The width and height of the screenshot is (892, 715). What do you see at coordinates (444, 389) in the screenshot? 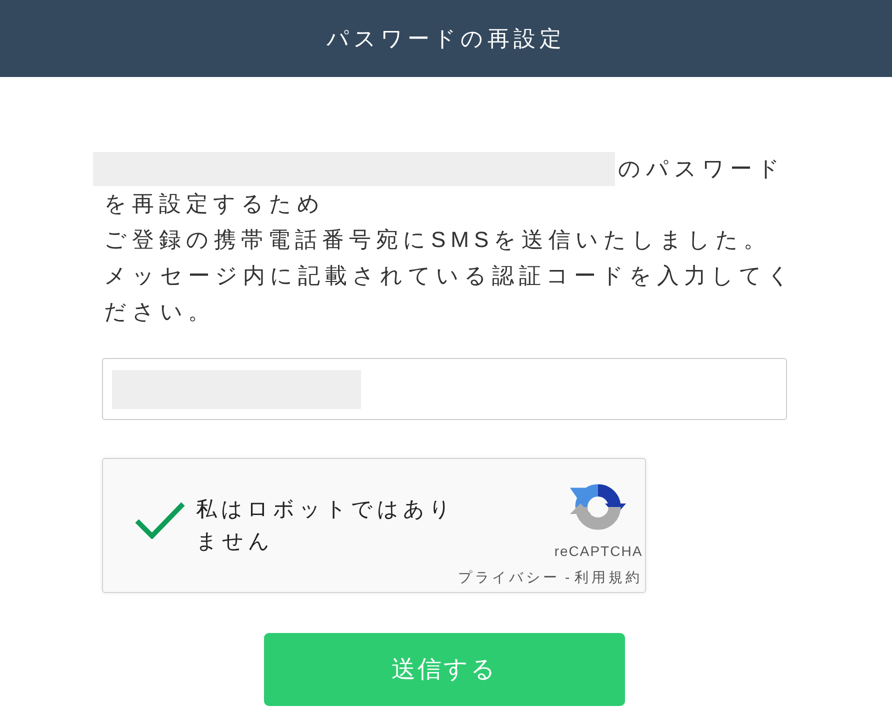
I see `code-input-field` at bounding box center [444, 389].